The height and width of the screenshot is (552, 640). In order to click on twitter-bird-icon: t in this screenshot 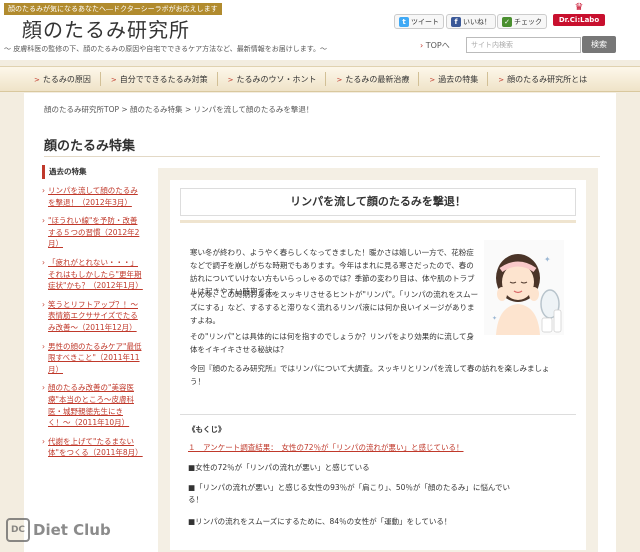, I will do `click(404, 21)`.